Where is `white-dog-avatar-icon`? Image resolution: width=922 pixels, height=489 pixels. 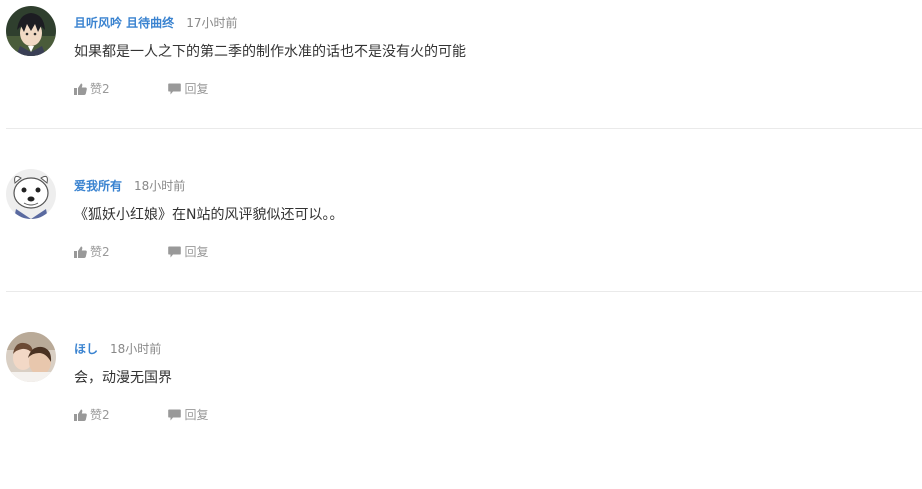 white-dog-avatar-icon is located at coordinates (31, 194).